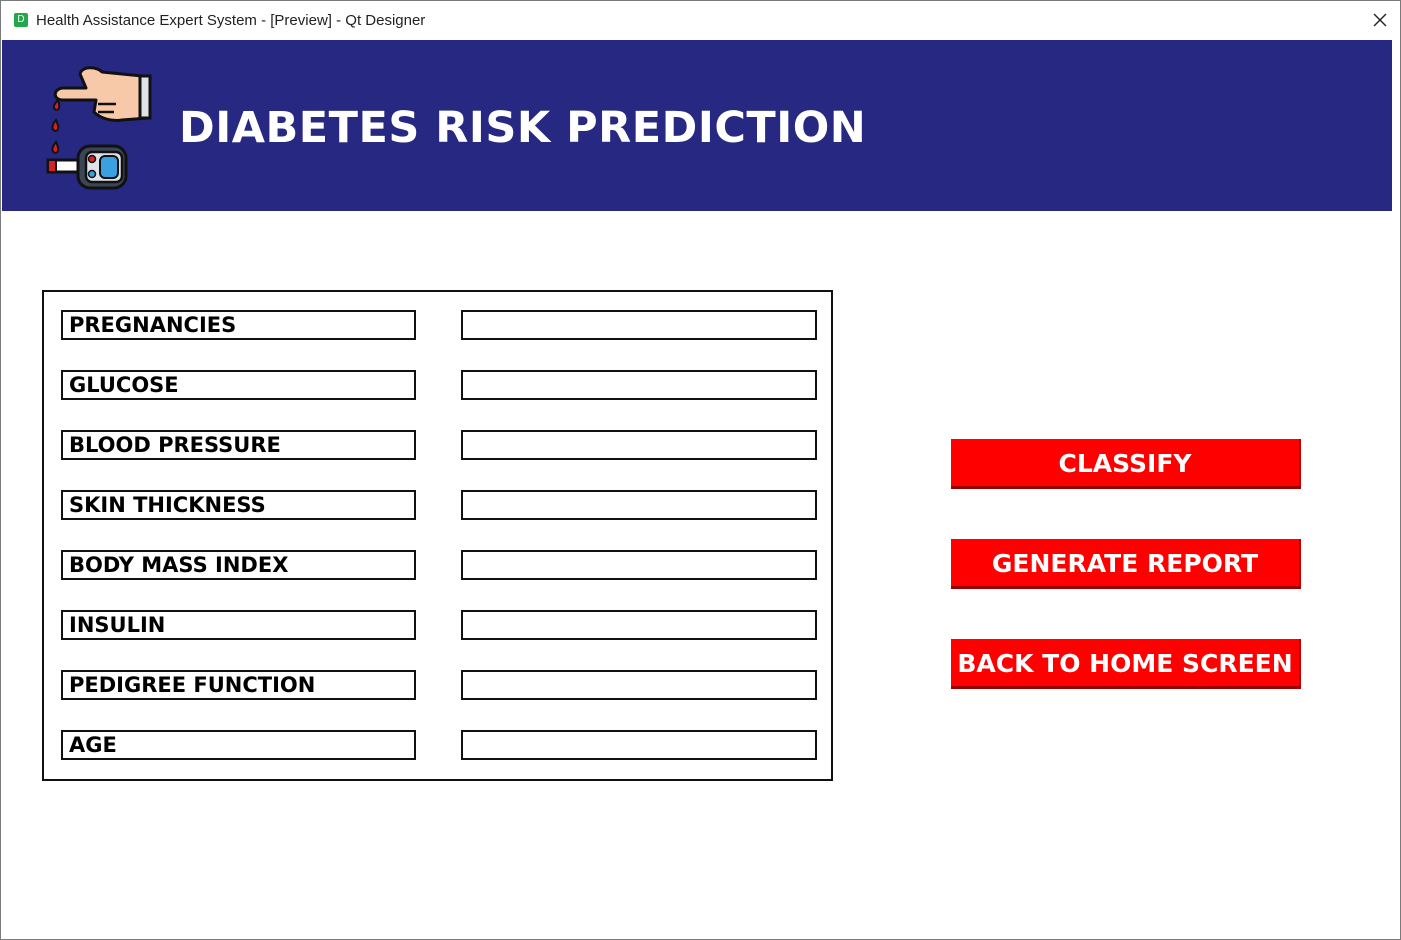 The height and width of the screenshot is (940, 1401). Describe the element at coordinates (1126, 664) in the screenshot. I see `back-to-home-button: BACK TO HOME SCREEN` at that location.